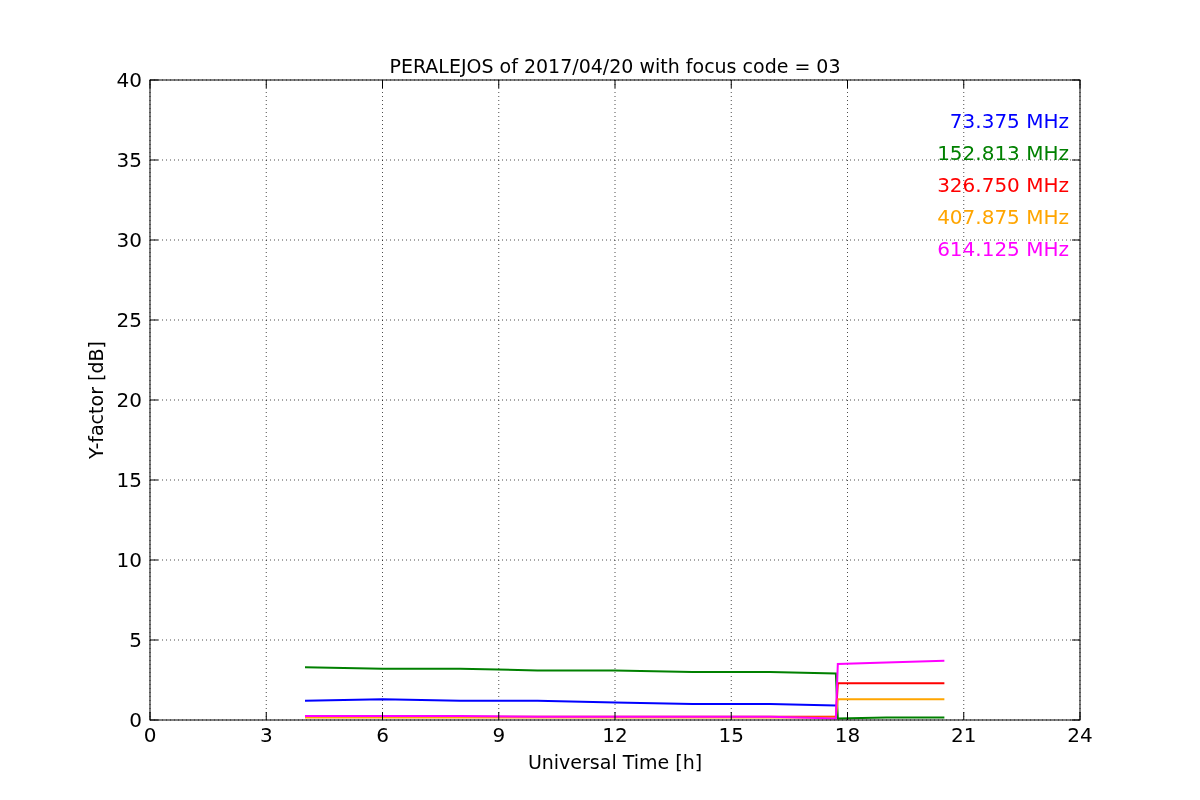  What do you see at coordinates (96, 400) in the screenshot?
I see `y-axis-label: Y-factor [dB]` at bounding box center [96, 400].